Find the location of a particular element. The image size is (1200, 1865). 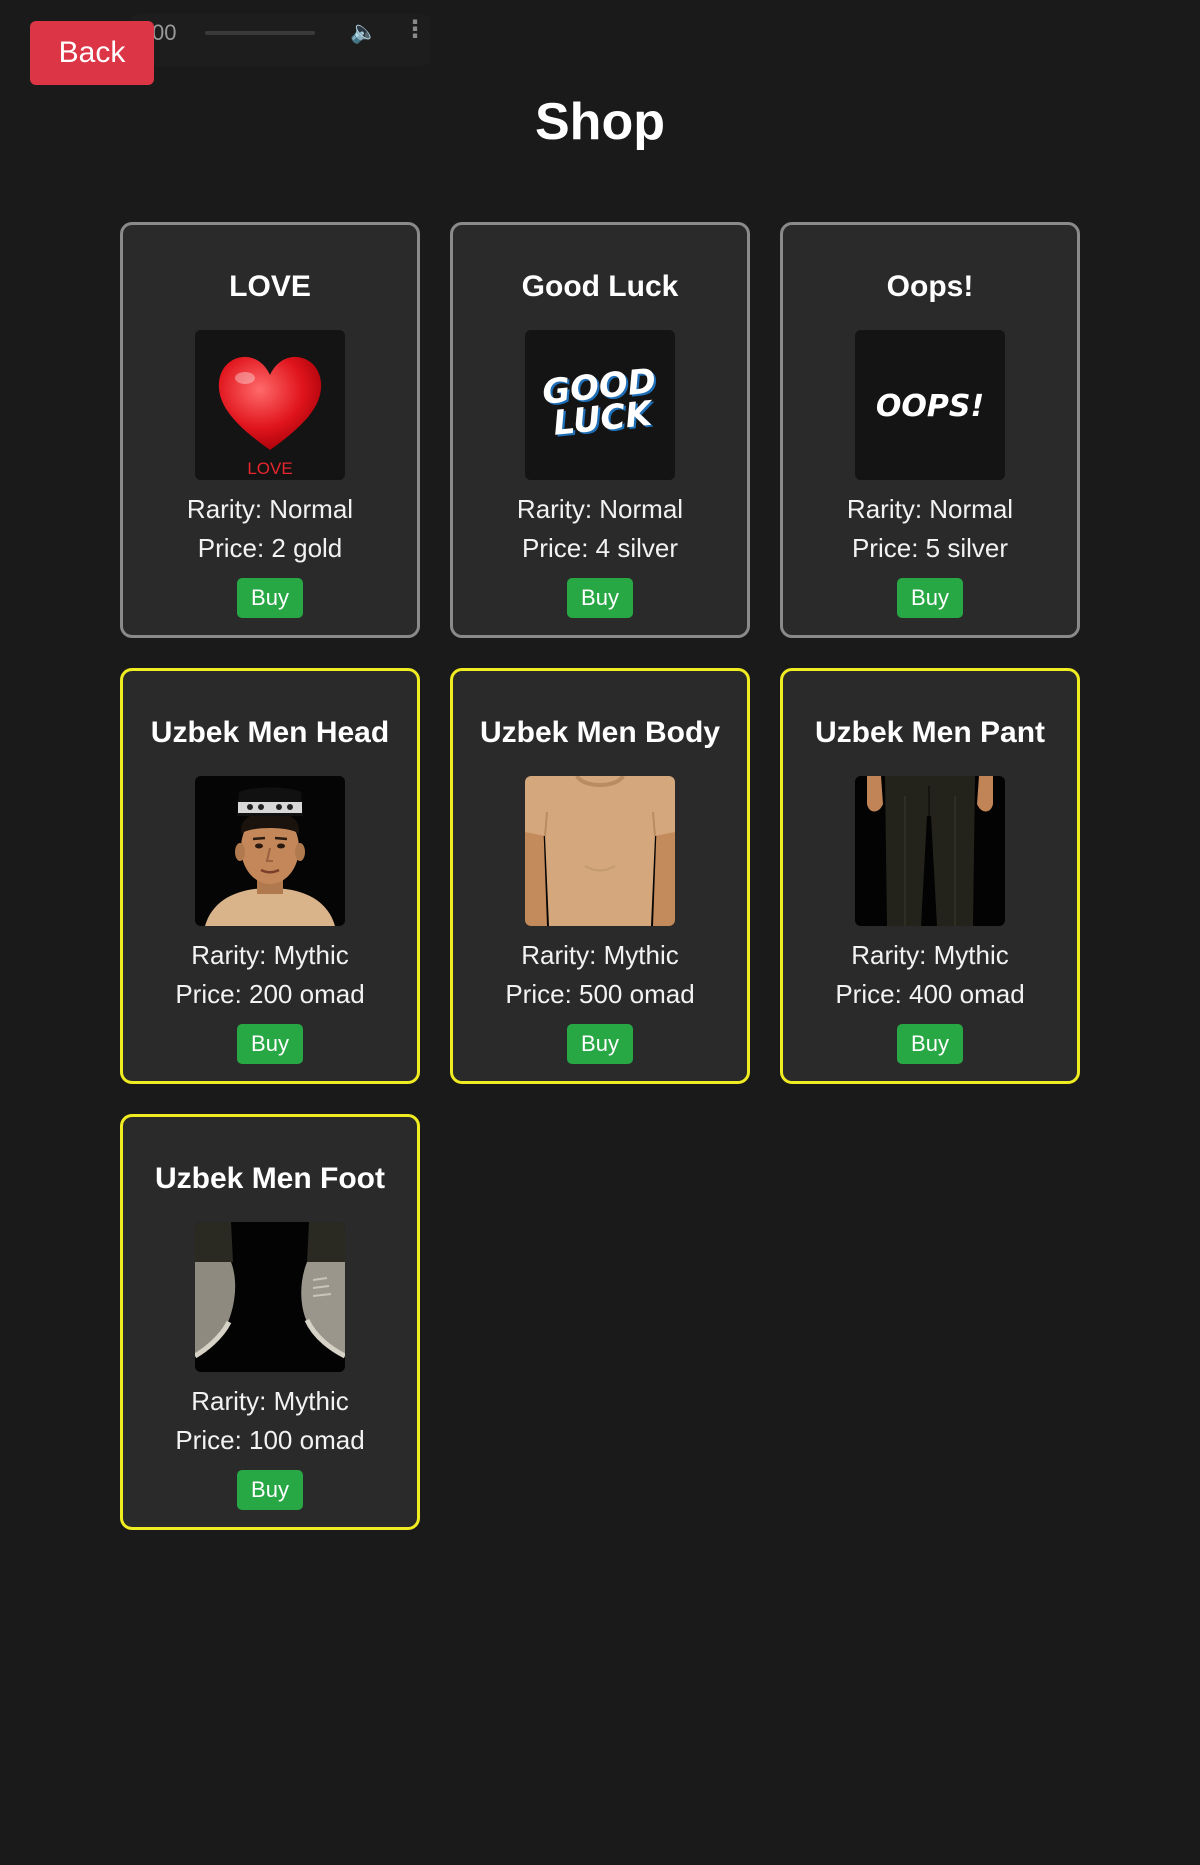

item-price: Price: 100 omad is located at coordinates (269, 1440).